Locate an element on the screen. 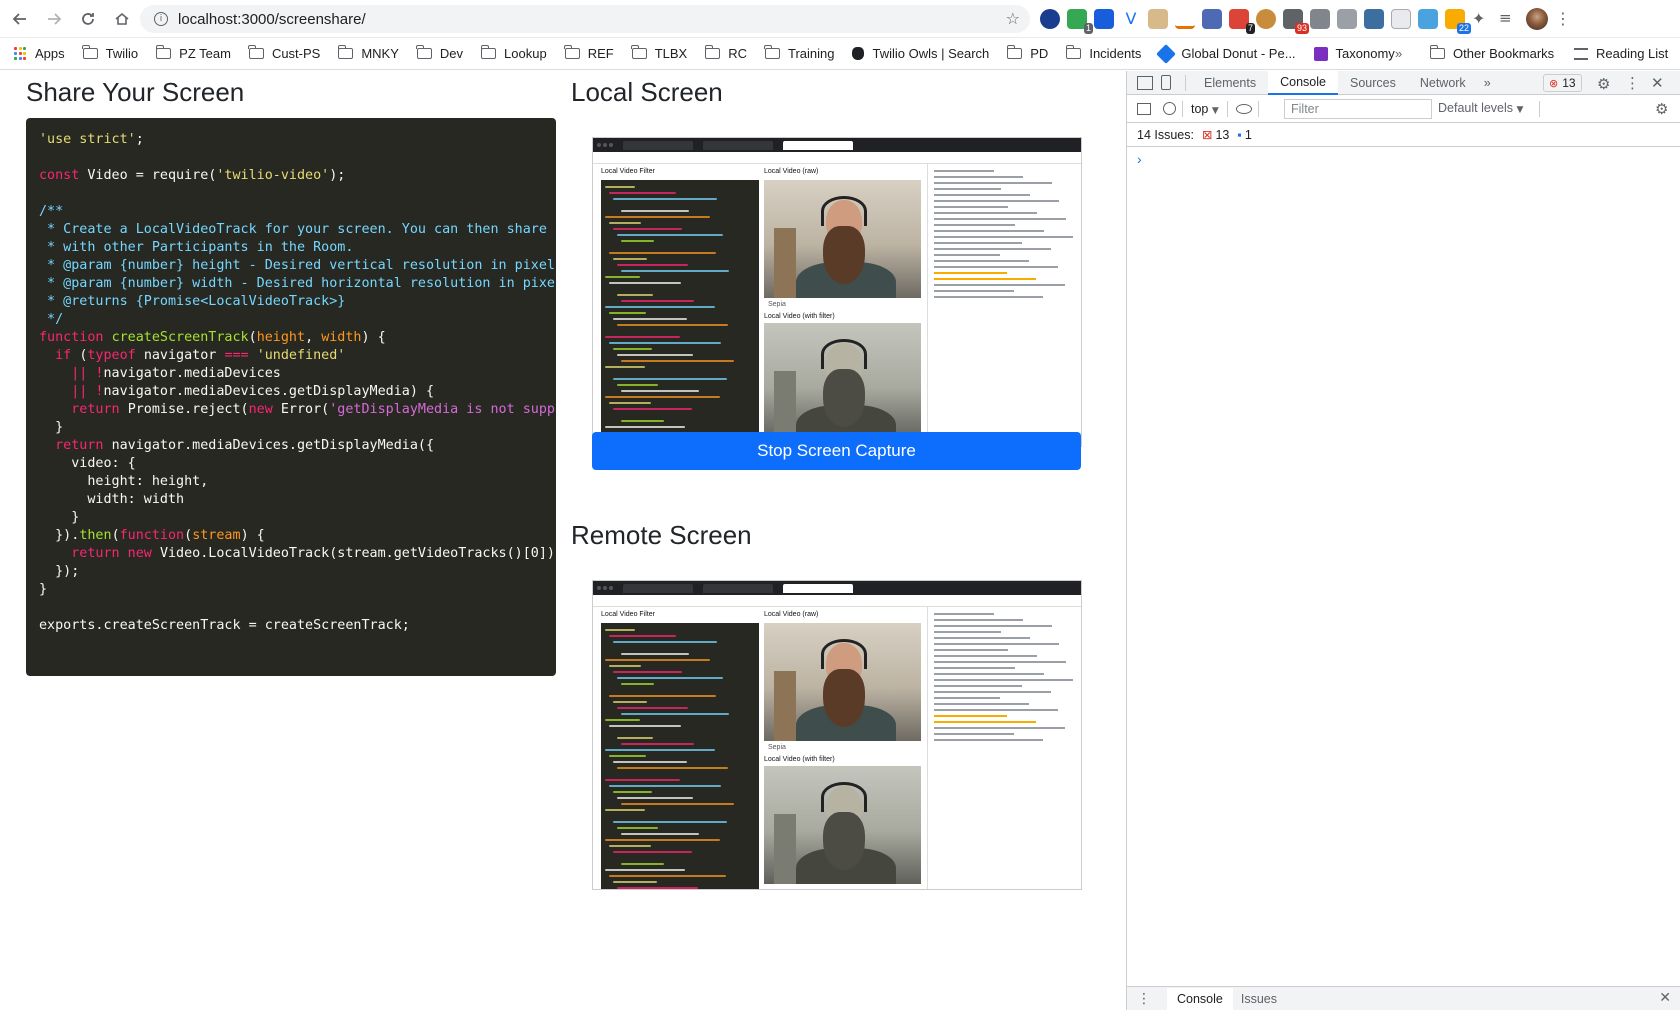 This screenshot has width=1680, height=1010. sidebar-toggle-icon is located at coordinates (1144, 108).